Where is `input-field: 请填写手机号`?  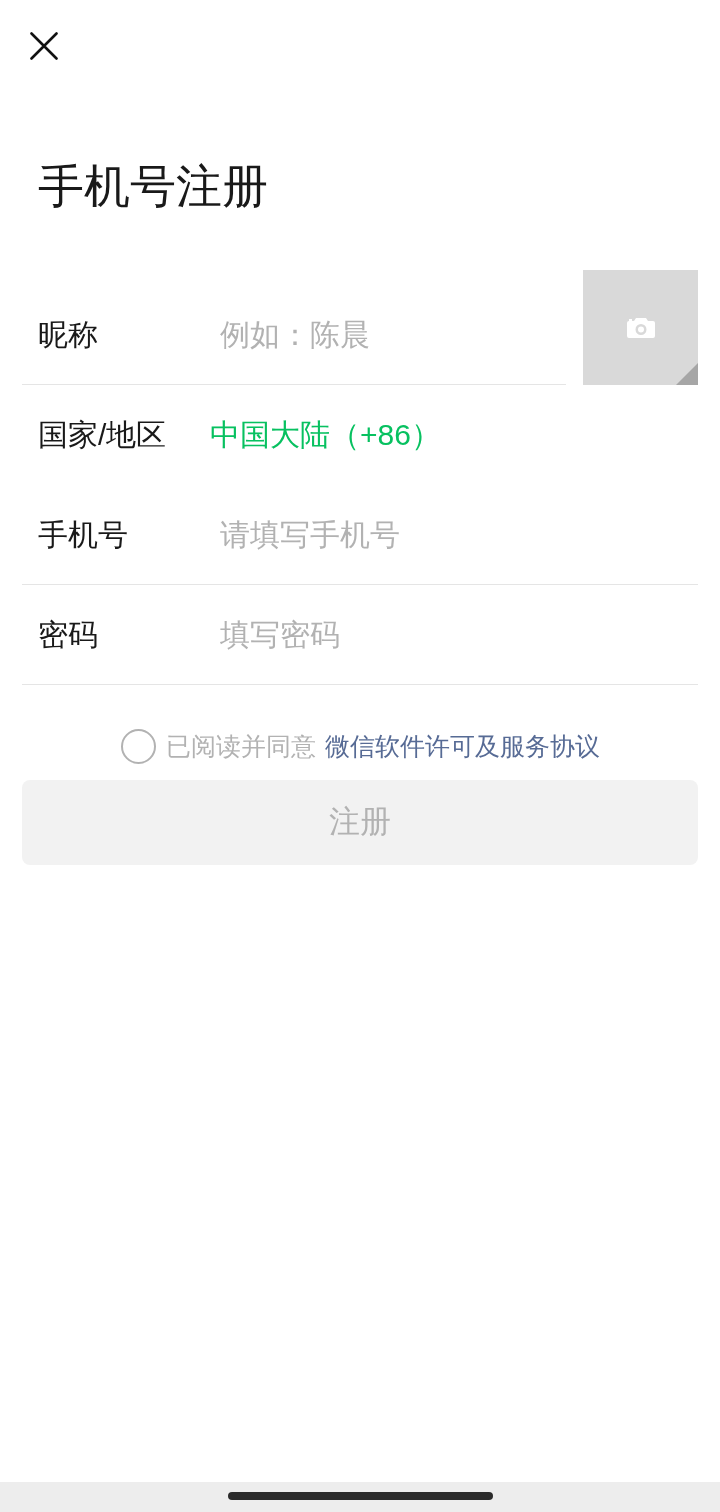
input-field: 请填写手机号 is located at coordinates (454, 534).